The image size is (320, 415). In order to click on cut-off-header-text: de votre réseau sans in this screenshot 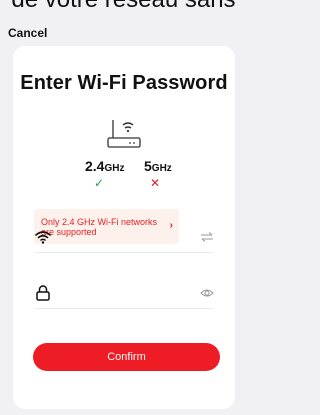, I will do `click(123, 7)`.